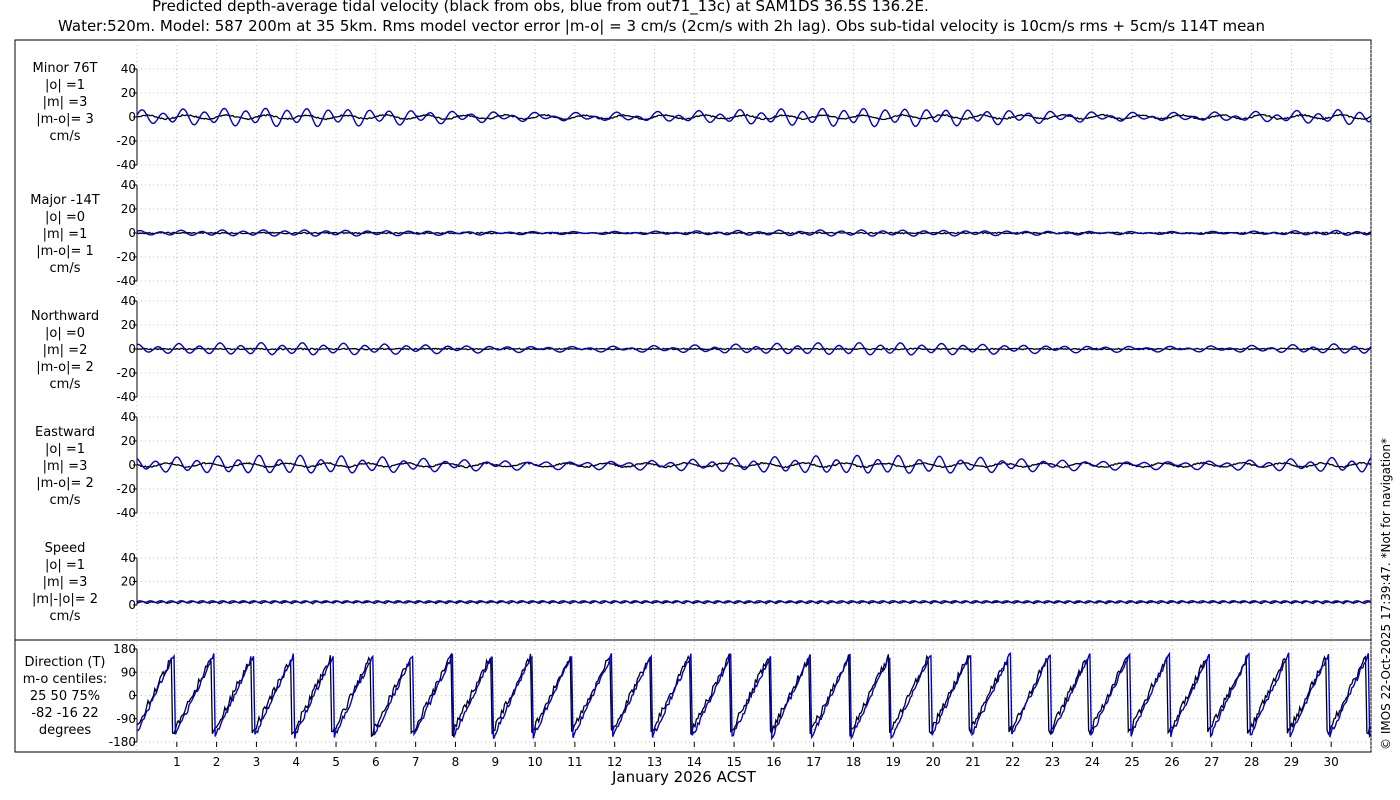 The height and width of the screenshot is (800, 1400). I want to click on x-tick-label: 30, so click(1331, 762).